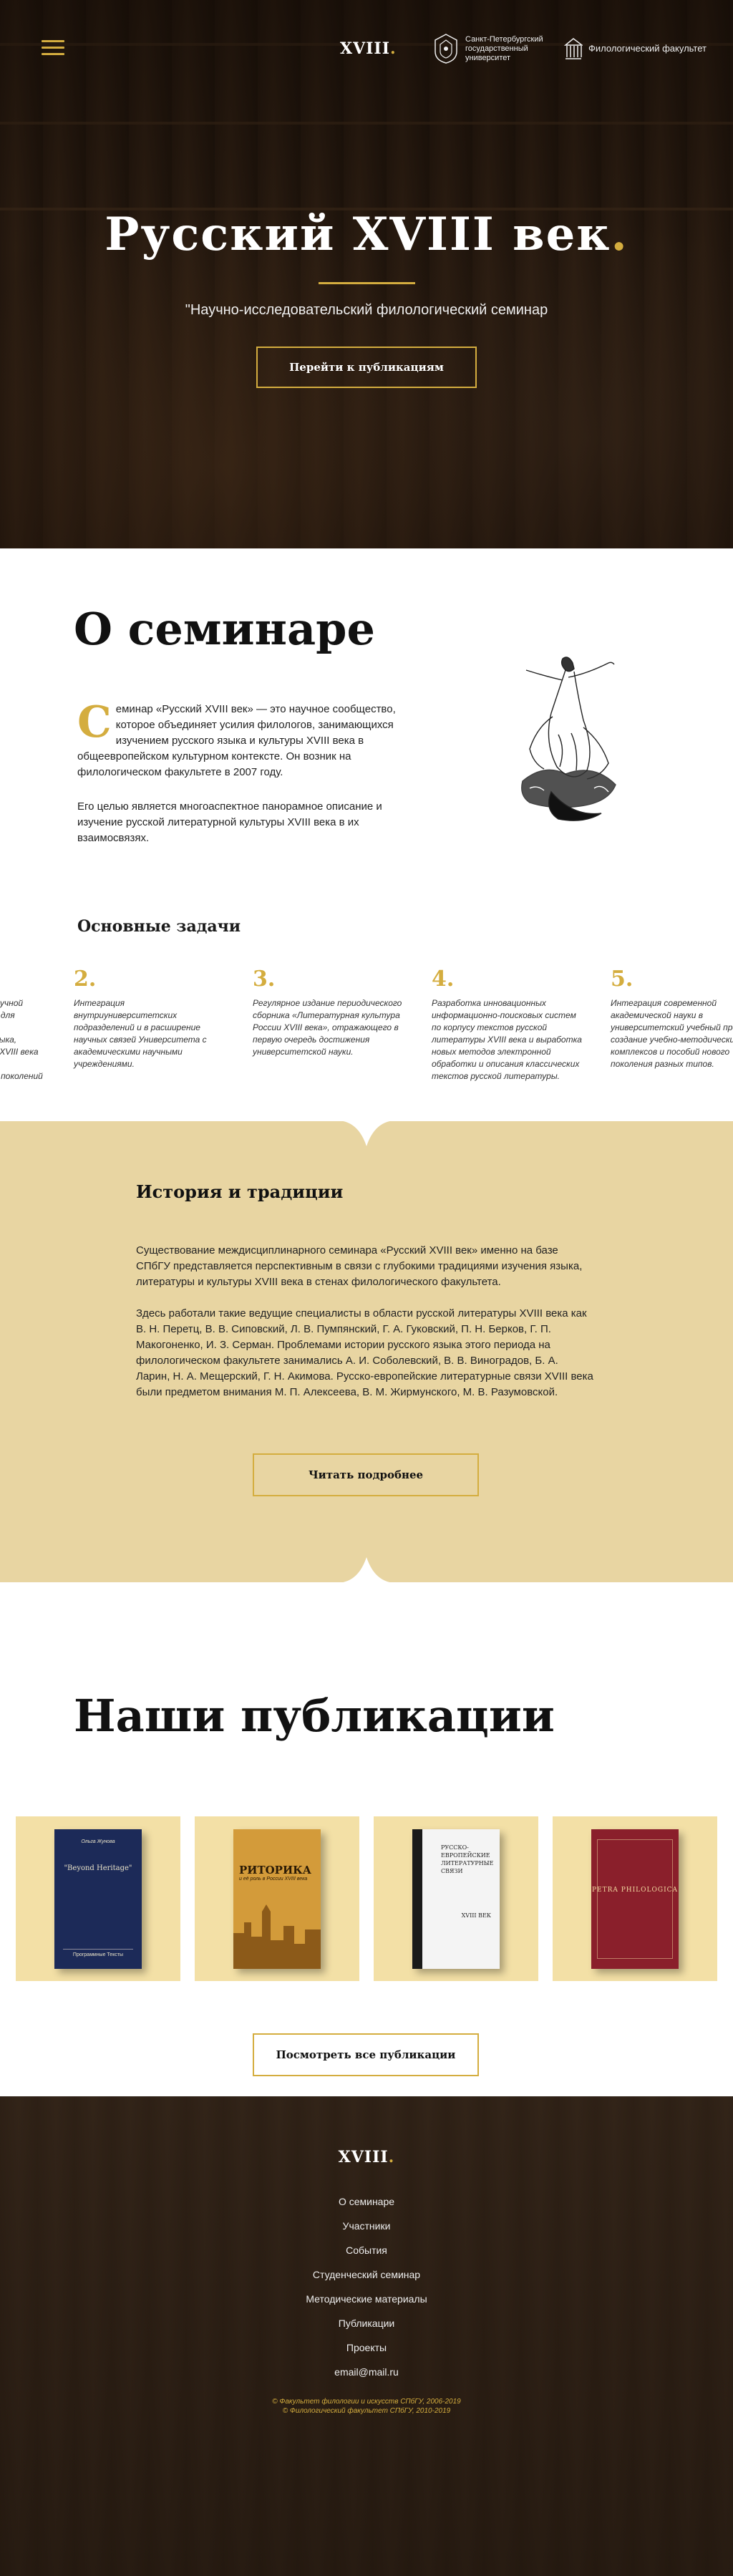  I want to click on task-number: 3., so click(264, 980).